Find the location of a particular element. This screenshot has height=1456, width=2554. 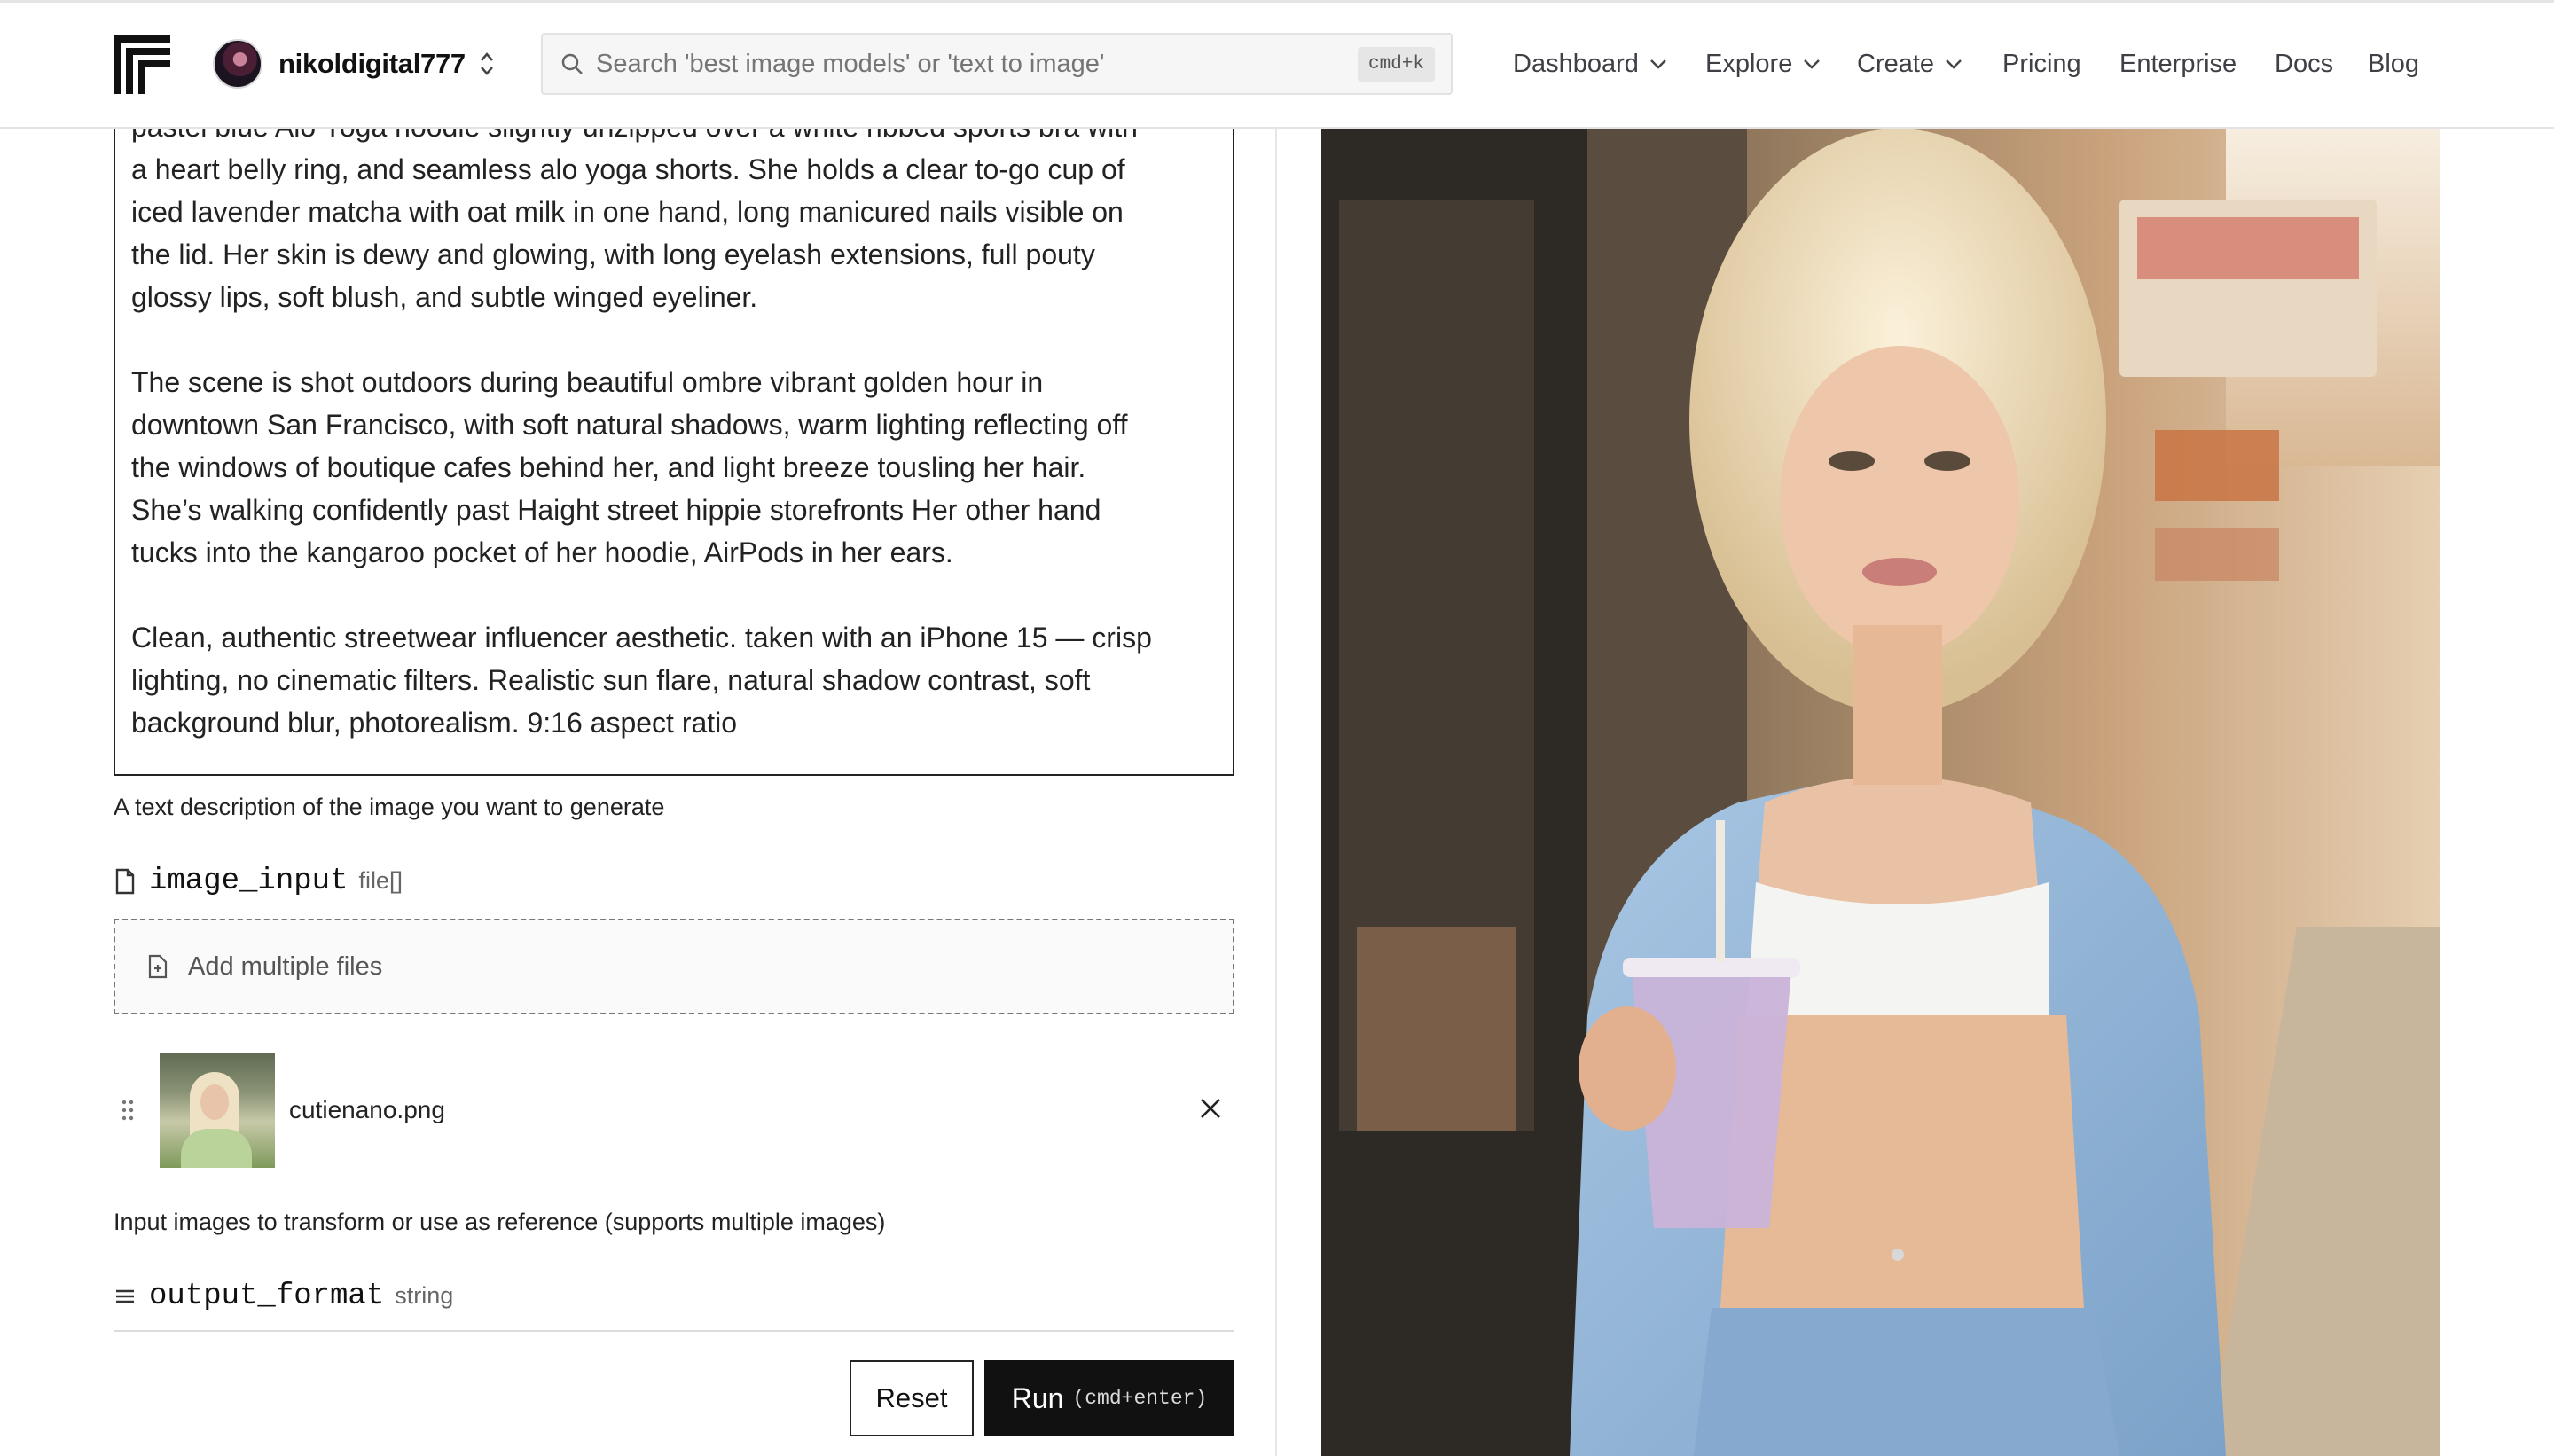

nav-pricing: Pricing is located at coordinates (2041, 64).